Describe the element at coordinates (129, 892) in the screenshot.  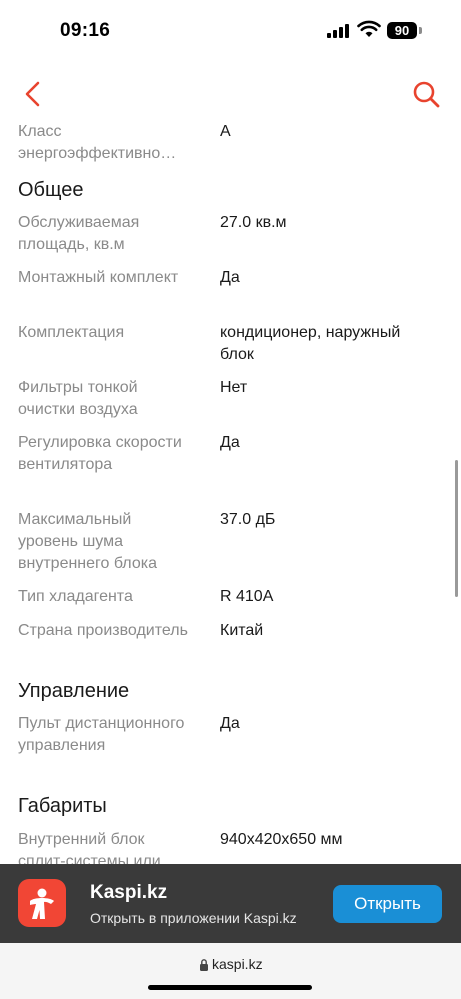
I see `app-name: Kaspi.kz` at that location.